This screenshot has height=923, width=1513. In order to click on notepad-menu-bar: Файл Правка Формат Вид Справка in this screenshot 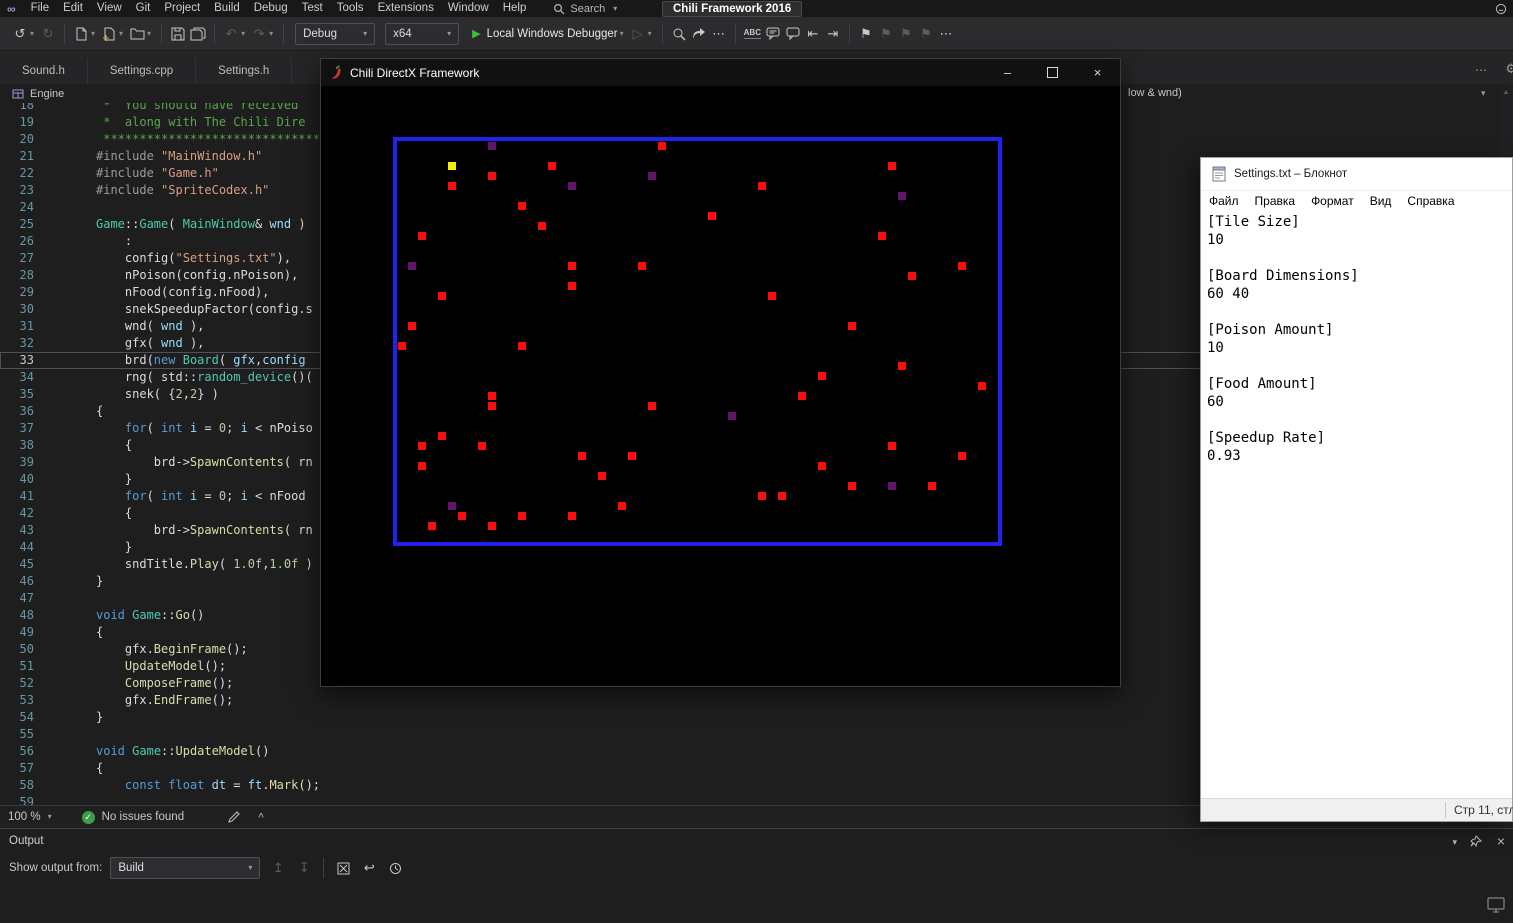, I will do `click(1356, 201)`.